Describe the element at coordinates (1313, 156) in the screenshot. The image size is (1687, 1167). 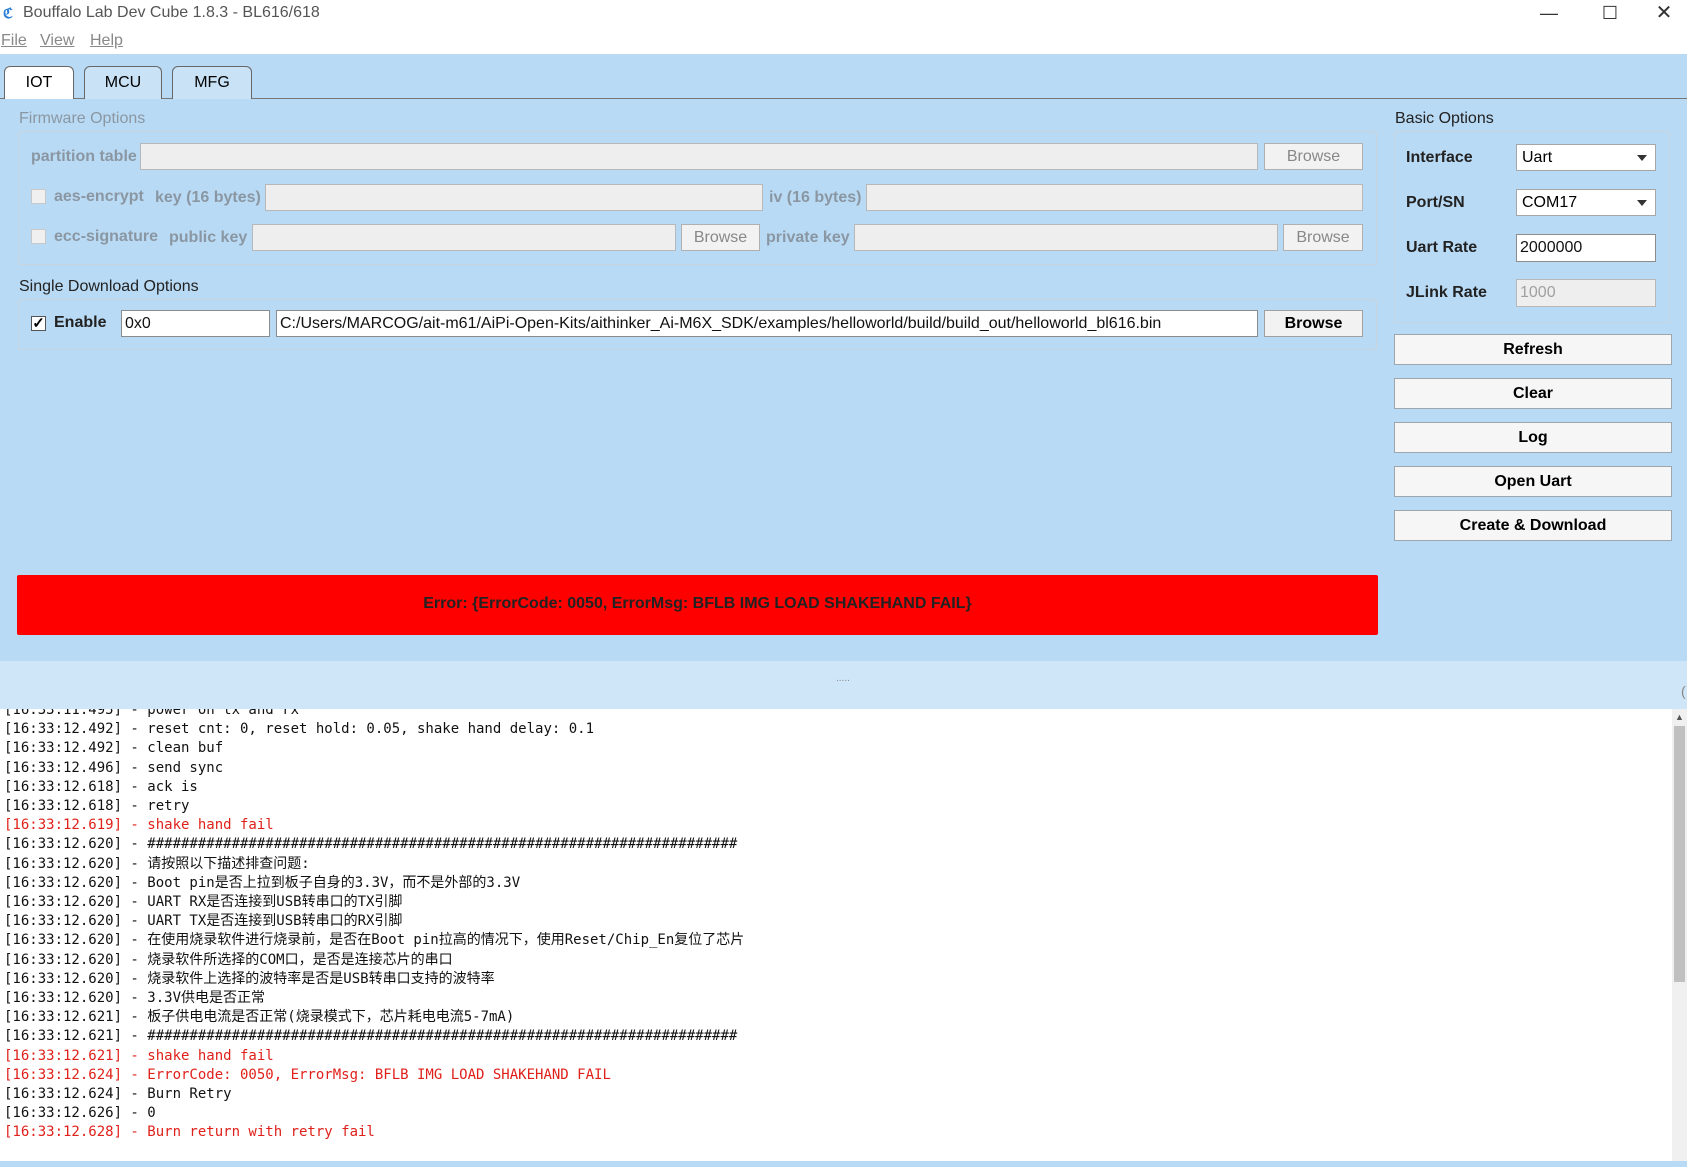
I see `partition-browse-button: Browse` at that location.